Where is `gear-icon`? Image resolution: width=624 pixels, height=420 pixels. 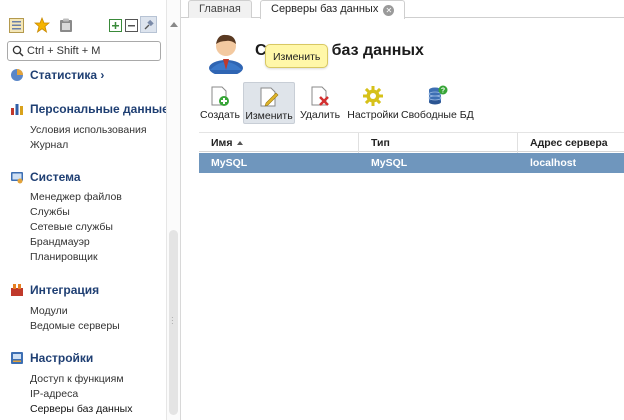
gear-icon is located at coordinates (373, 96).